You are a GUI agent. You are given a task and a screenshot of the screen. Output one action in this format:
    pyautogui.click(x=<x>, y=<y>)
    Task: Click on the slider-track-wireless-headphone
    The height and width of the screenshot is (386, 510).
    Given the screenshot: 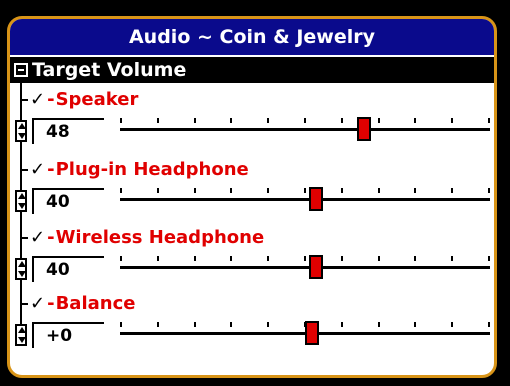 What is the action you would take?
    pyautogui.click(x=305, y=267)
    